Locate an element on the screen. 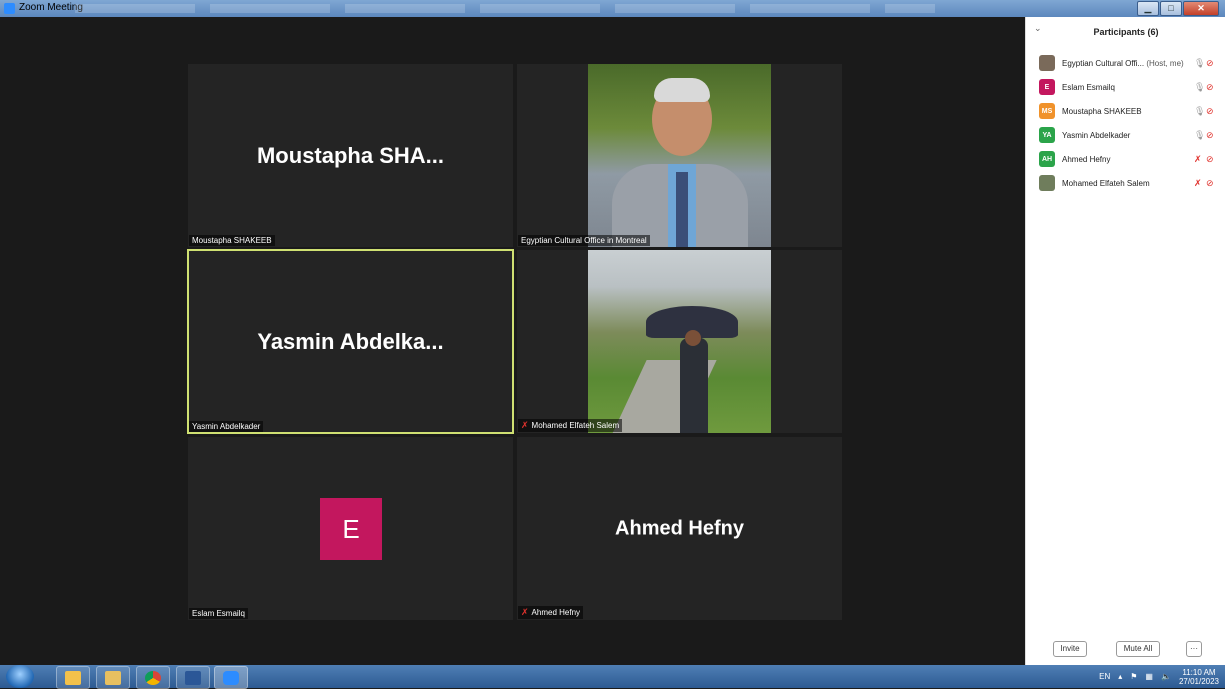 This screenshot has width=1225, height=689. blurred-taskbar-tabs is located at coordinates (505, 8).